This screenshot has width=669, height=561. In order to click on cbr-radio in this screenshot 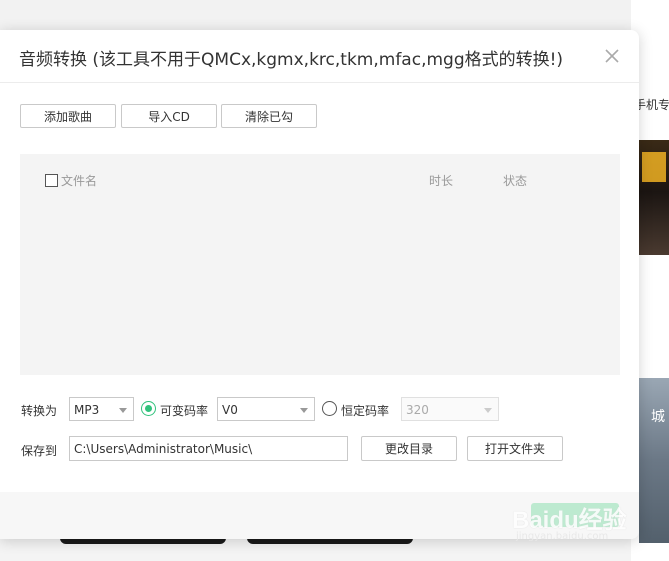, I will do `click(329, 408)`.